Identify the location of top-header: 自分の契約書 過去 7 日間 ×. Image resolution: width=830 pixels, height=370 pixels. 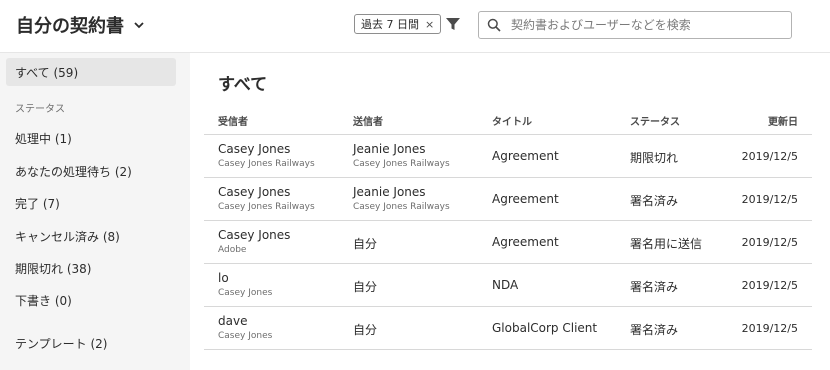
(415, 26).